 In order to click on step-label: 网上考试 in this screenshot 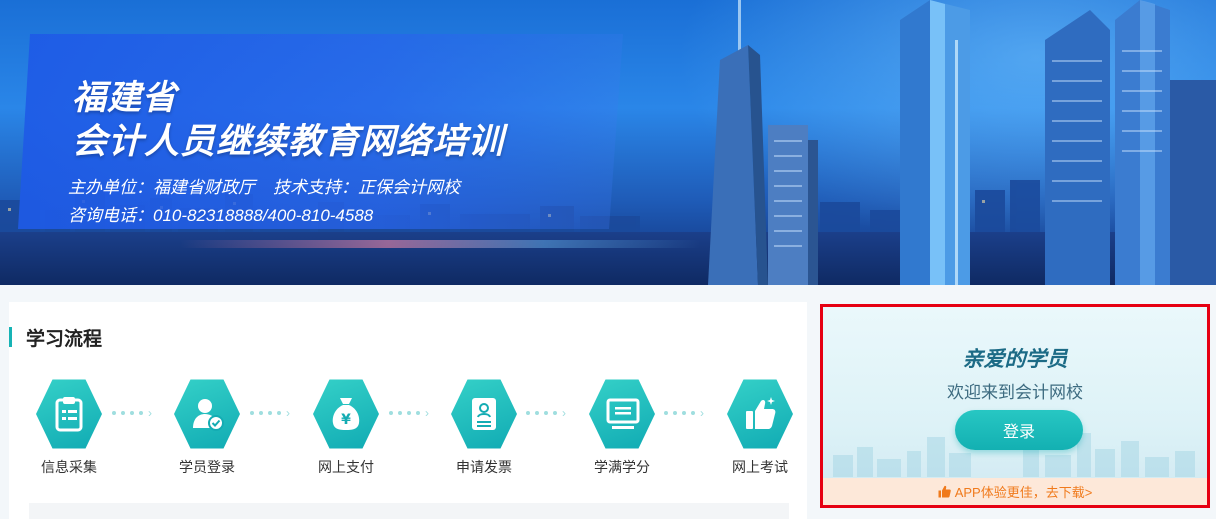, I will do `click(760, 467)`.